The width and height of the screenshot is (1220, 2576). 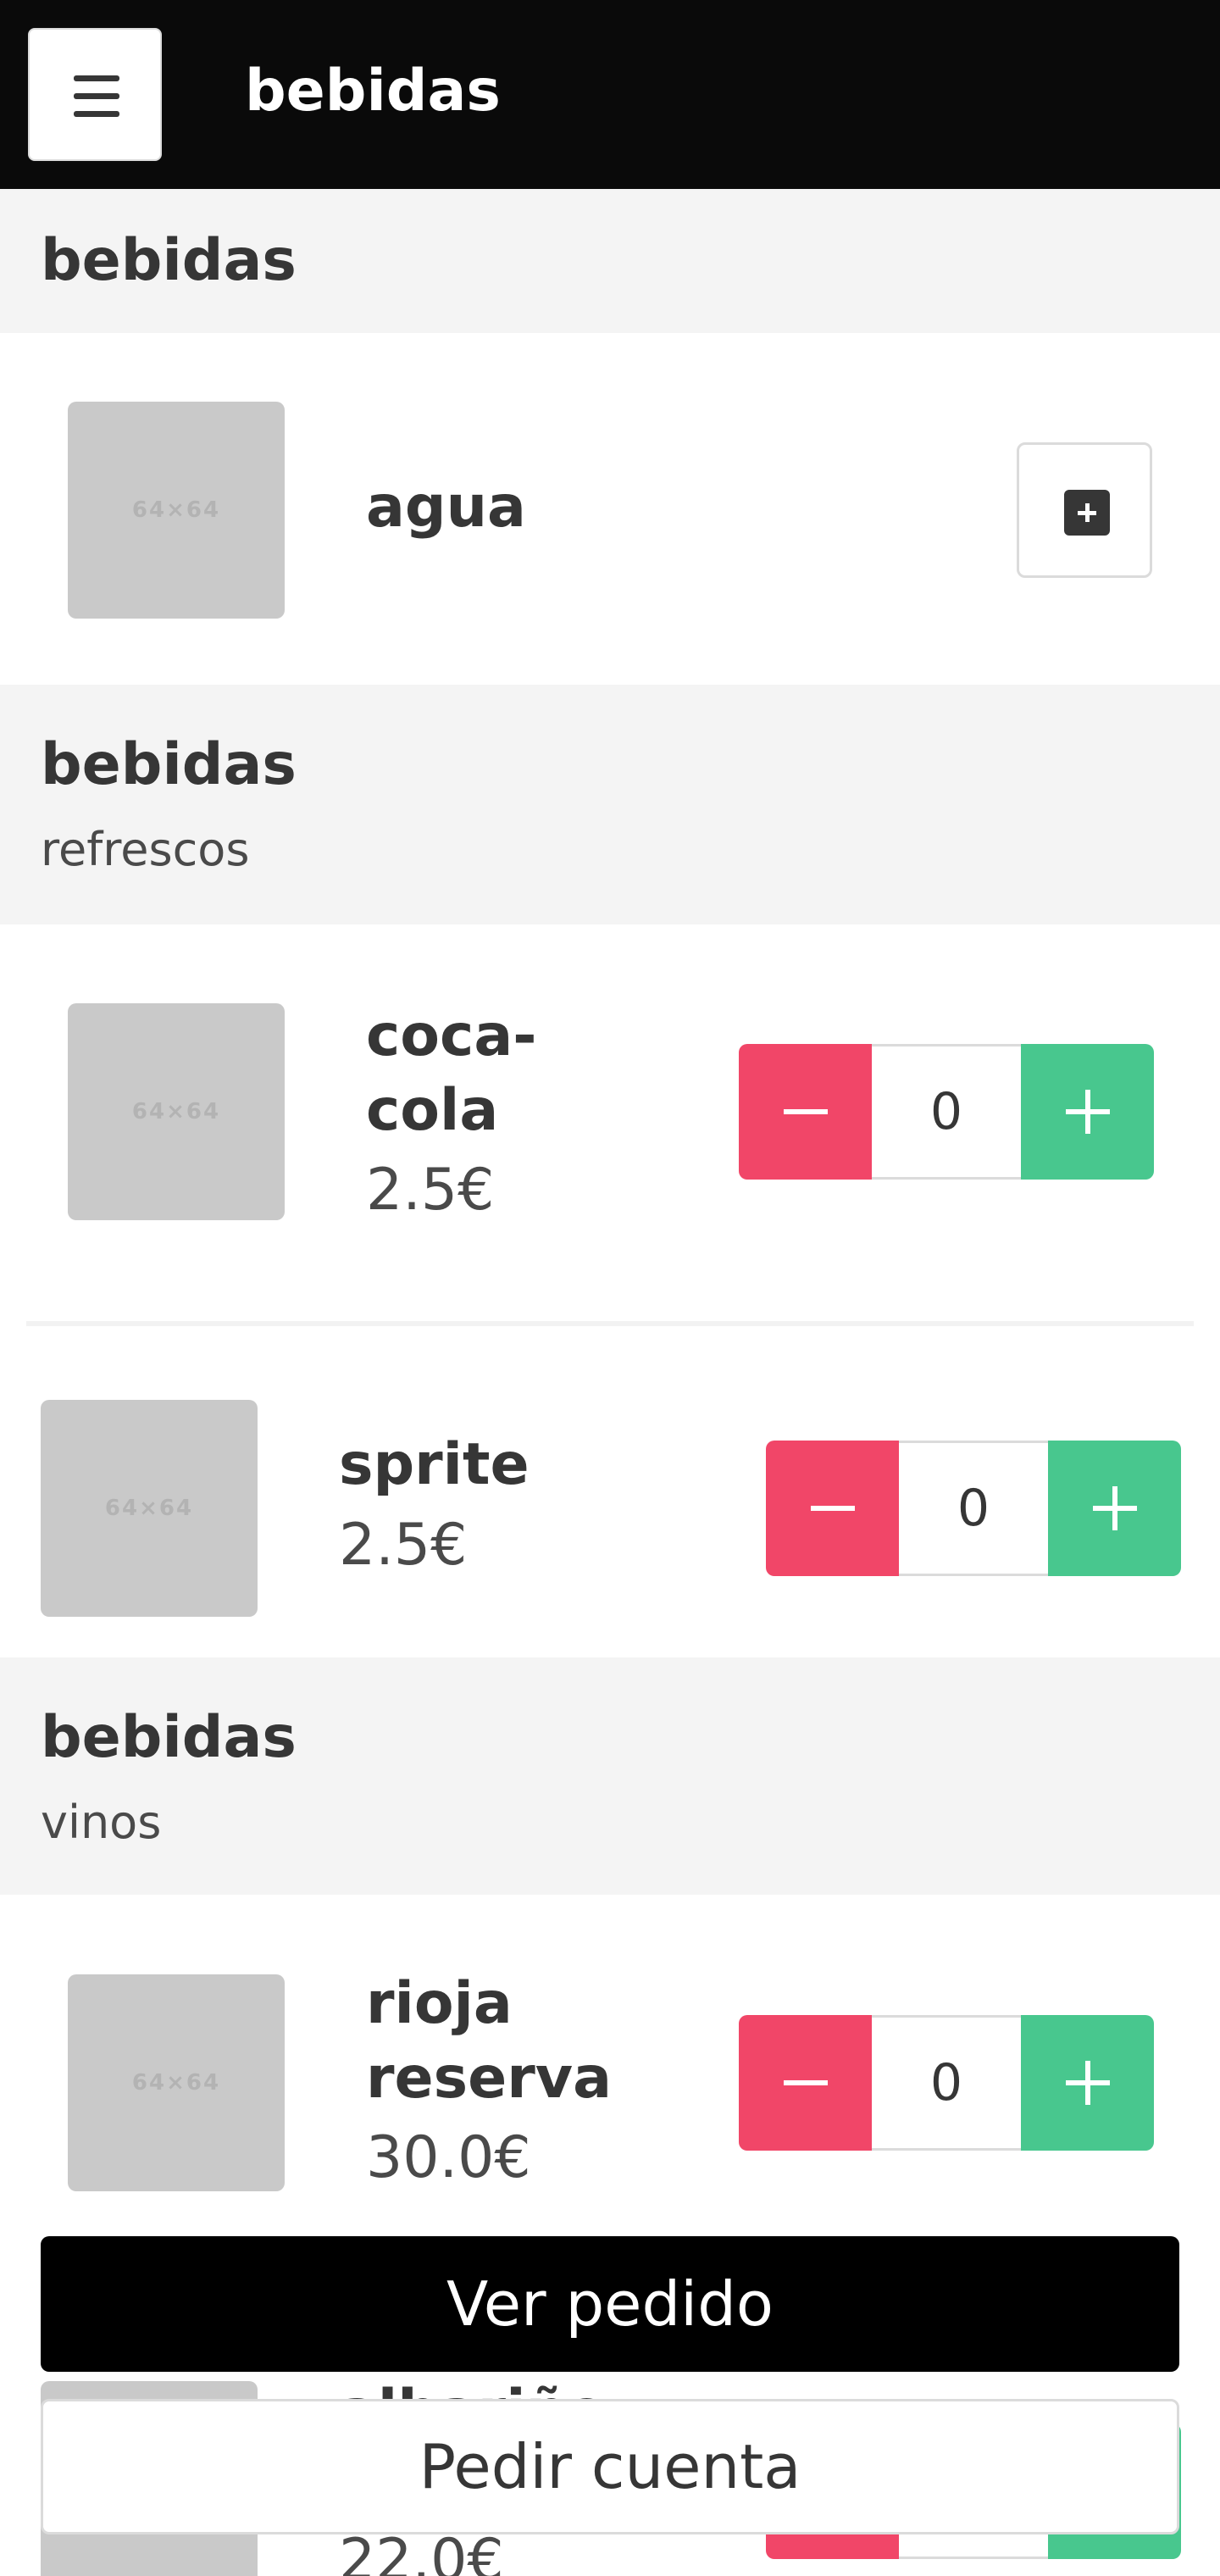 What do you see at coordinates (610, 804) in the screenshot?
I see `section-header-refrescos: bebidas refrescos` at bounding box center [610, 804].